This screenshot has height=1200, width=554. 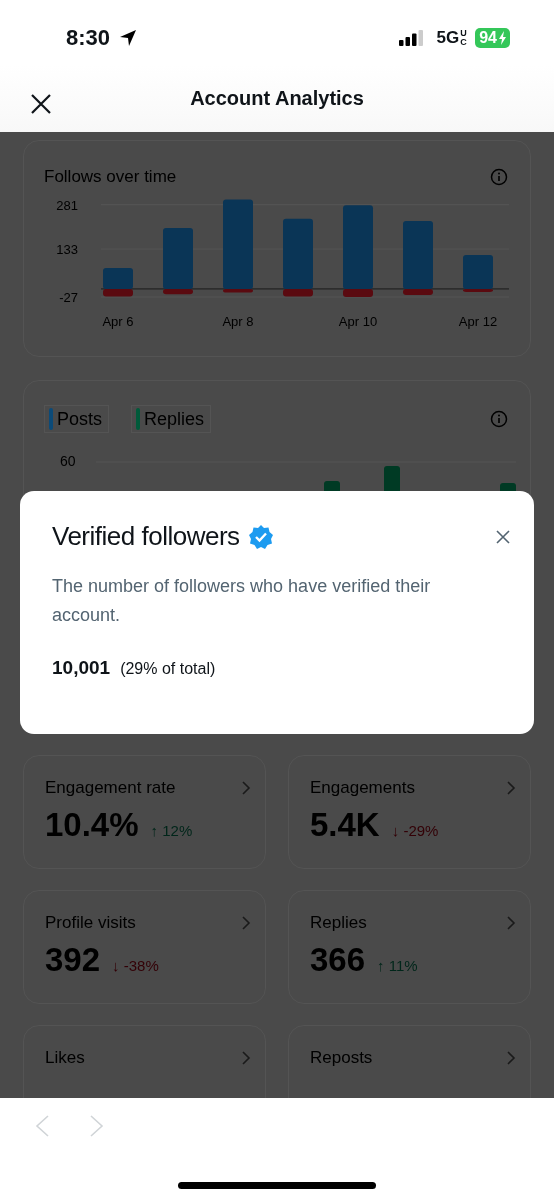 I want to click on metric-label: Profile visits, so click(x=90, y=923).